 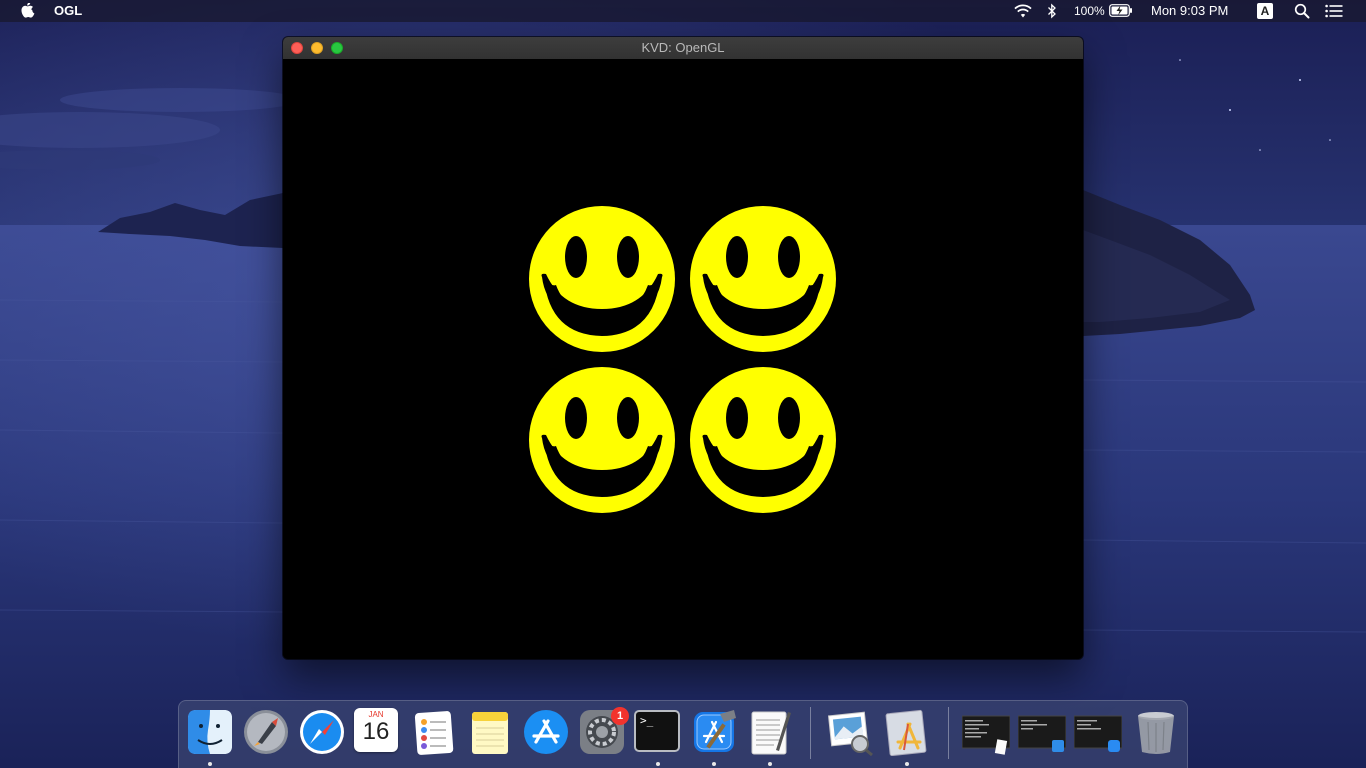 I want to click on calendar-icon: JAN 16, so click(x=376, y=730).